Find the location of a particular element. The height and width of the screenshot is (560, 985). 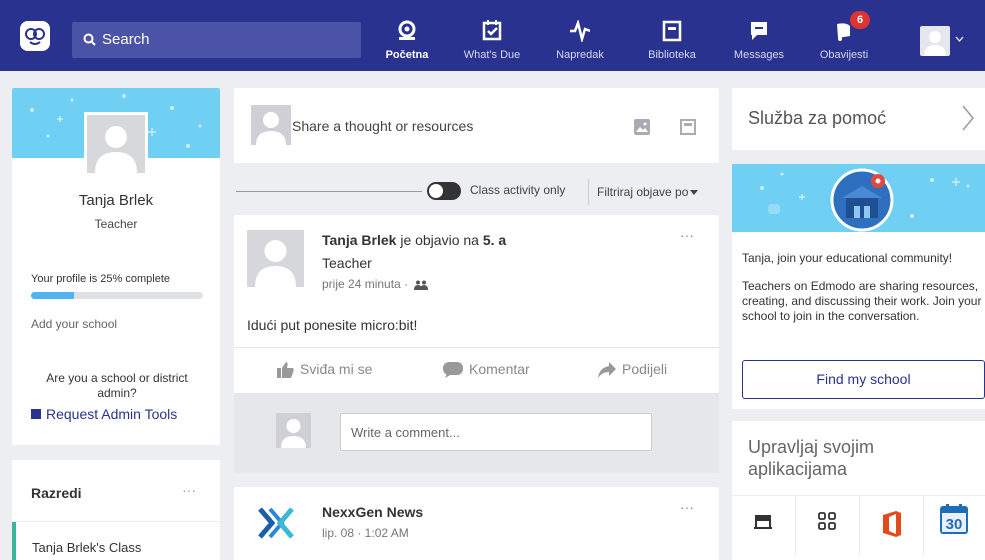

district-admin-question: Are you a school or district admin? is located at coordinates (117, 385).